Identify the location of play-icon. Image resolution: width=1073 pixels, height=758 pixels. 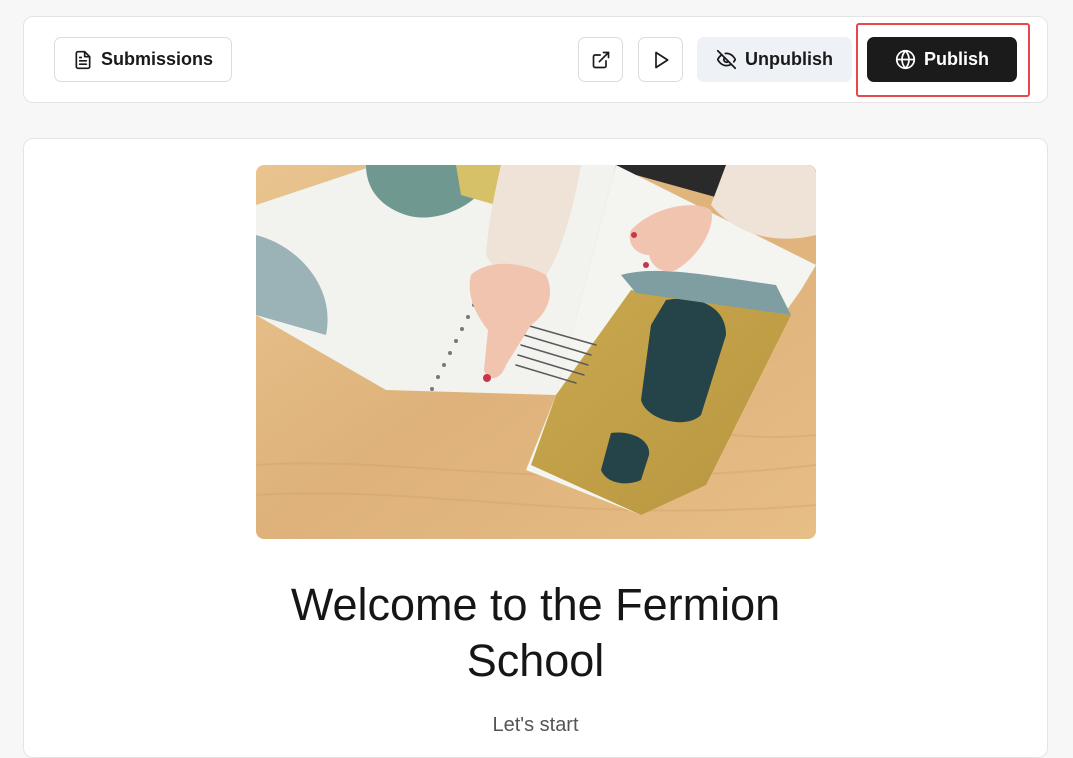
(661, 60).